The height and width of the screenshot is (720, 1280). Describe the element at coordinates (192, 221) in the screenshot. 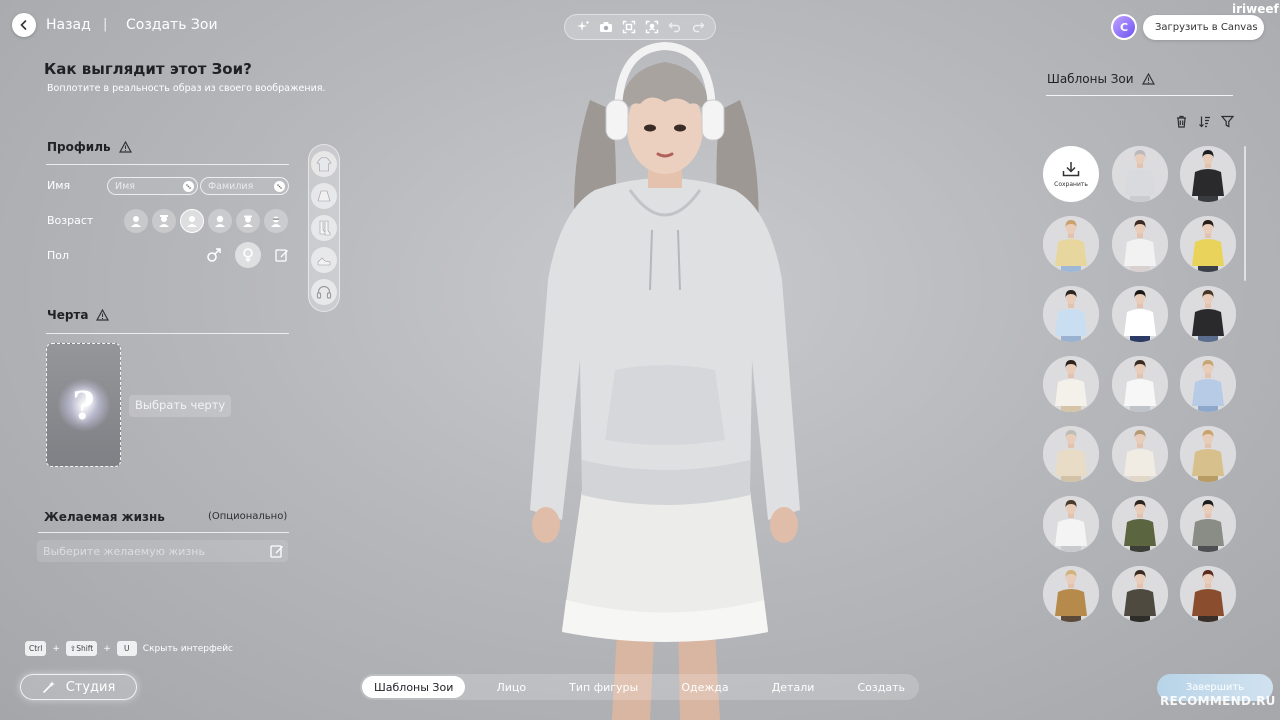

I see `age-teen-icon` at that location.